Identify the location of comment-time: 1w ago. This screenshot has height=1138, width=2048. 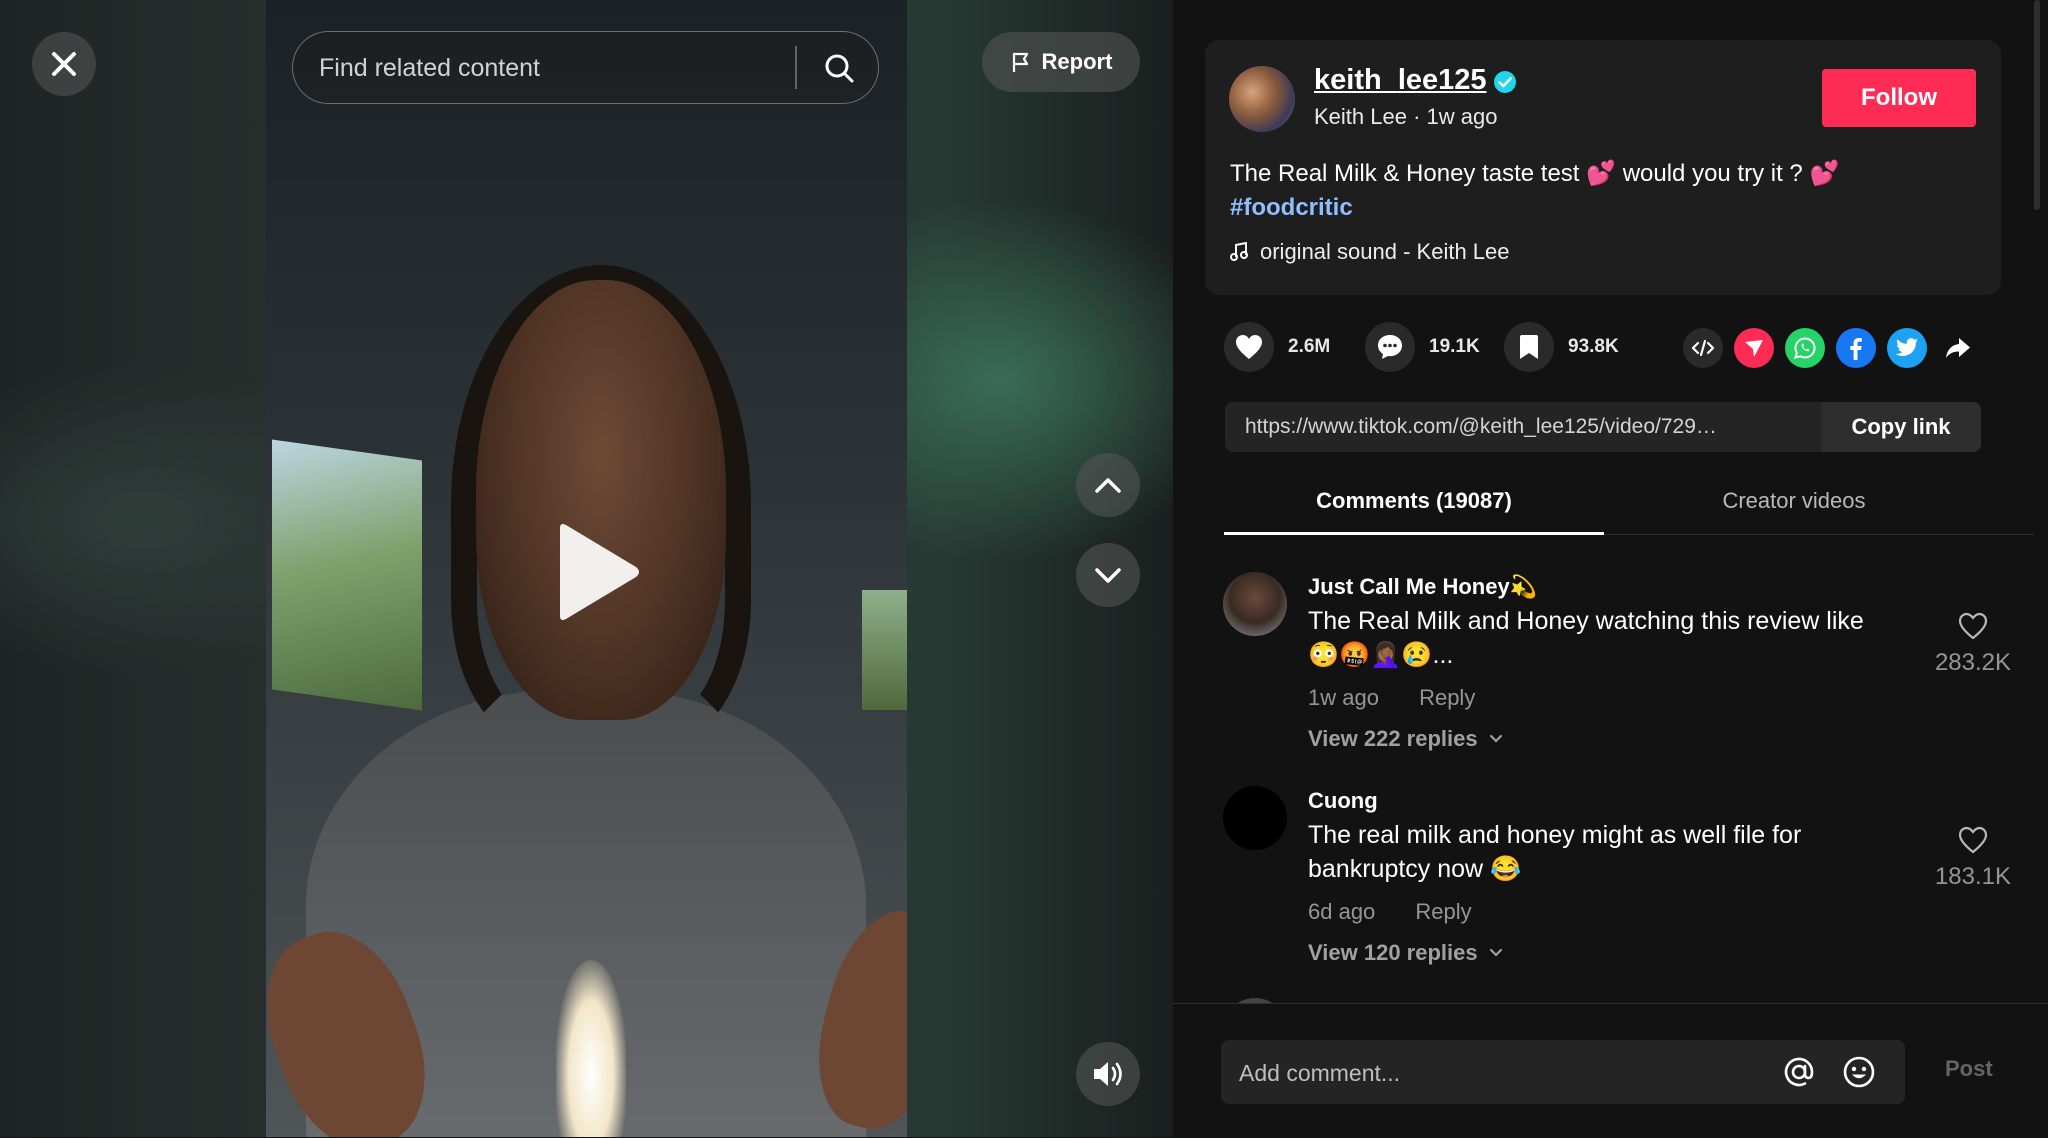
(1343, 697).